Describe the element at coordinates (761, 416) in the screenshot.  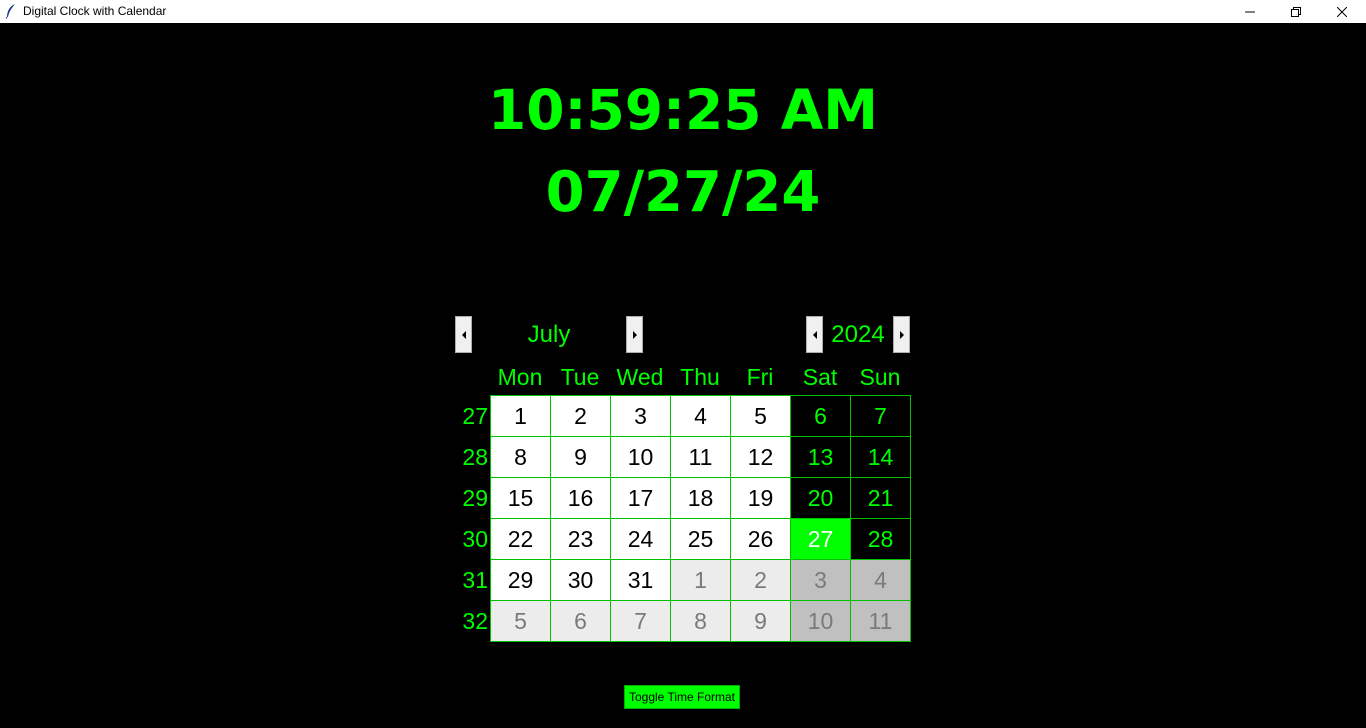
I see `day-cell: 5` at that location.